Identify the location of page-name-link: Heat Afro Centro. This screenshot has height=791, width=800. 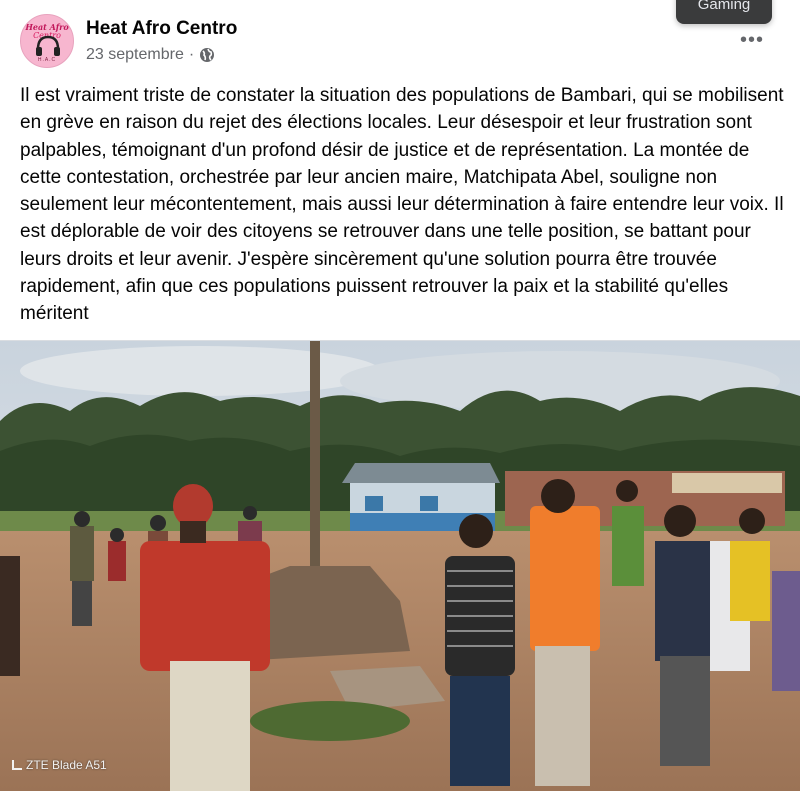
(161, 29).